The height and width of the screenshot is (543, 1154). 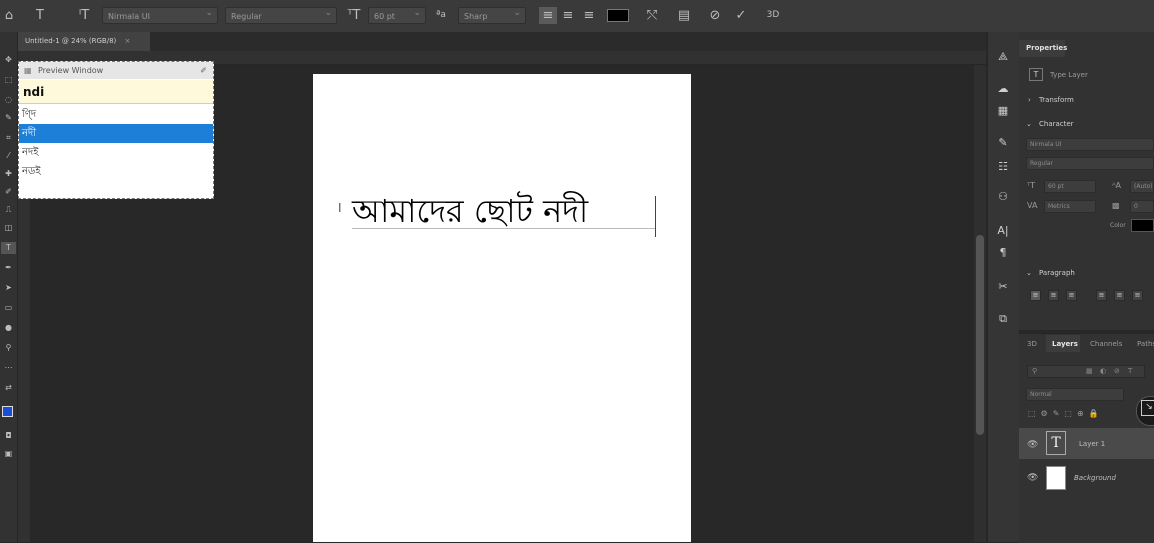 What do you see at coordinates (492, 14) in the screenshot?
I see `anti-alias-dropdown: Sharp` at bounding box center [492, 14].